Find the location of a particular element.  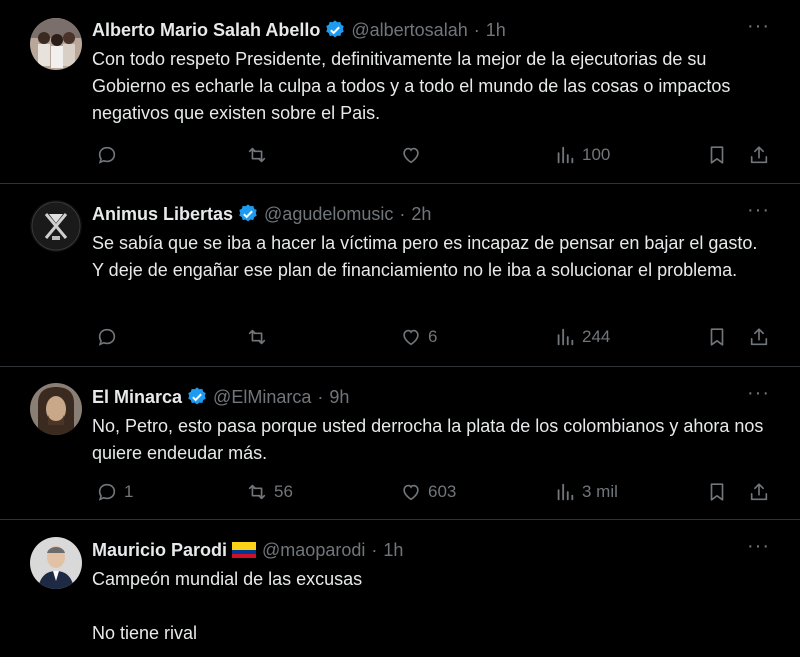

user-handle: @albertosalah is located at coordinates (409, 30).